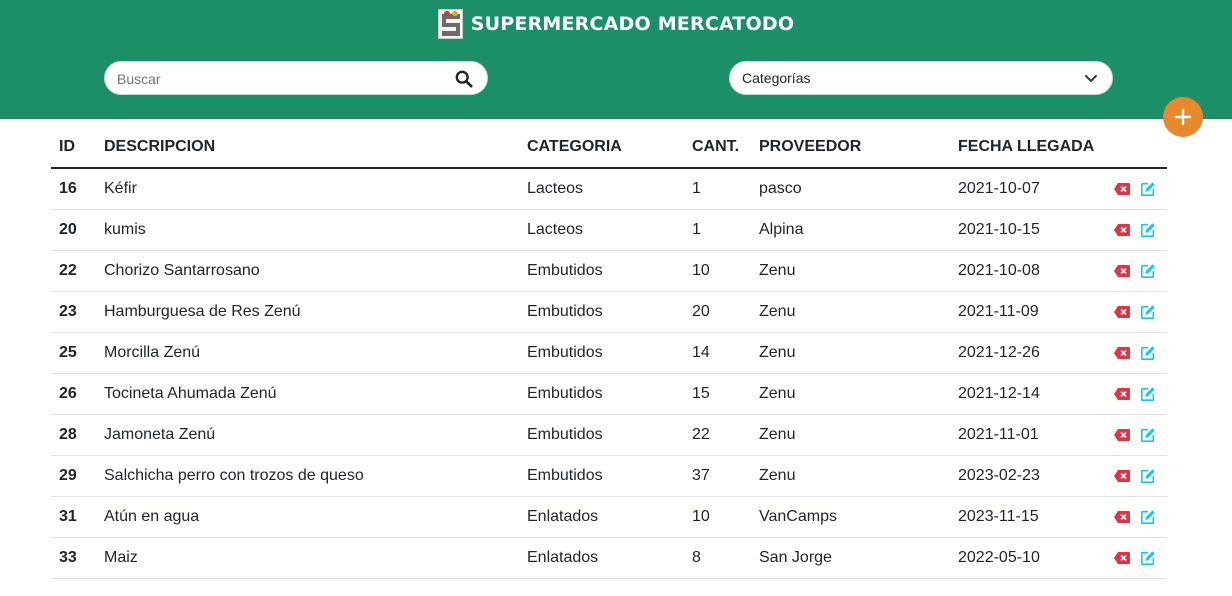  I want to click on cell-arrival-date: 2021-10-07, so click(1031, 189).